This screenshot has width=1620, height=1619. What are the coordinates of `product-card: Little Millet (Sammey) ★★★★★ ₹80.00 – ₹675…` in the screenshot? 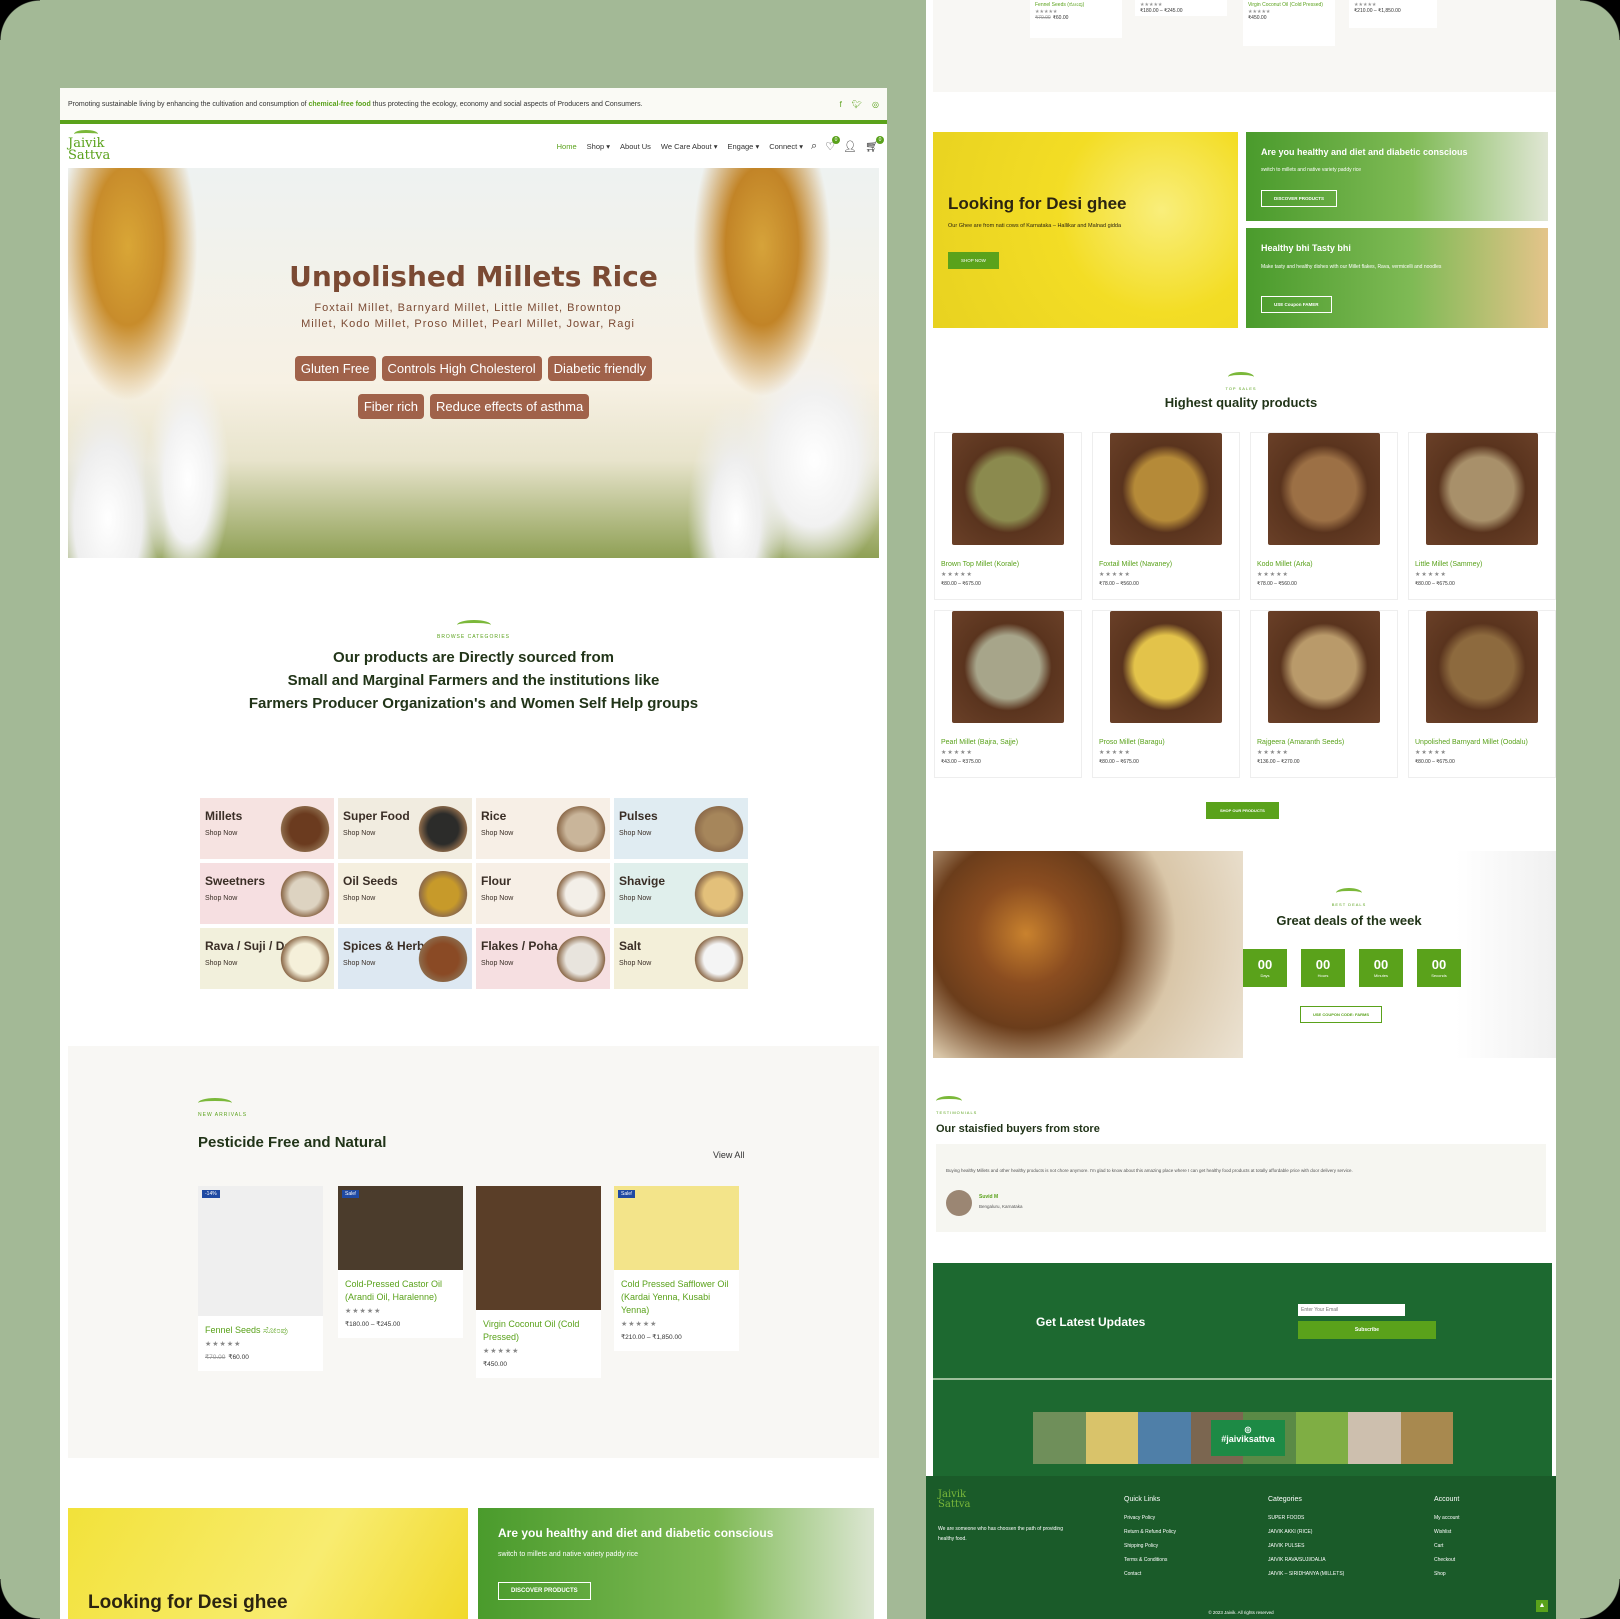 It's located at (1482, 516).